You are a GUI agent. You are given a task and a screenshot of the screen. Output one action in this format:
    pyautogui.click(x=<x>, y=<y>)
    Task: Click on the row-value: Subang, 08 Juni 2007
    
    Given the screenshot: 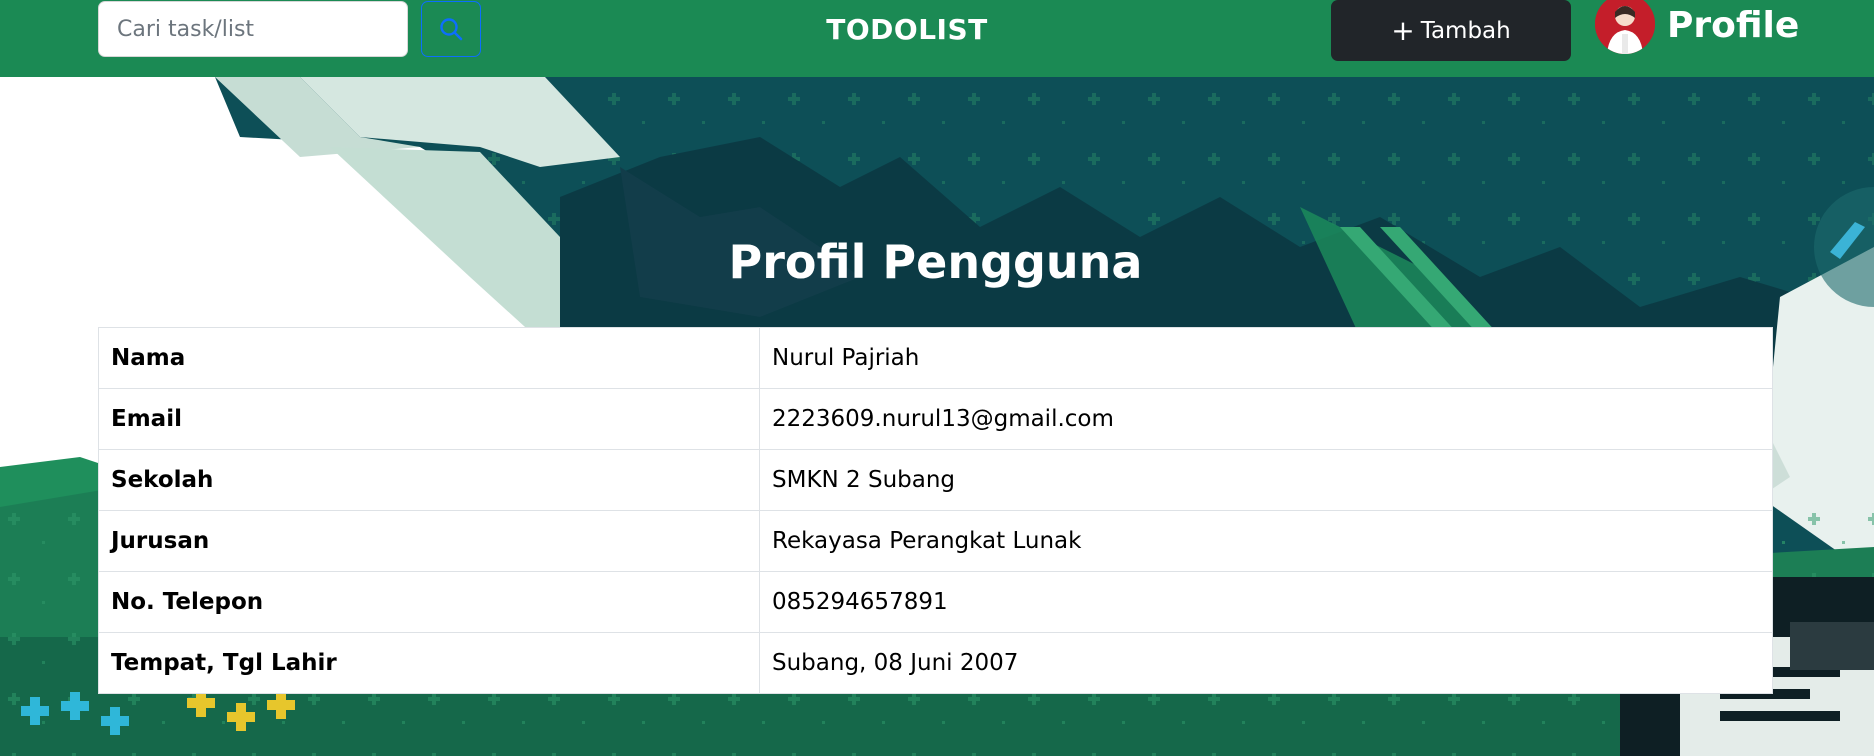 What is the action you would take?
    pyautogui.click(x=1266, y=663)
    